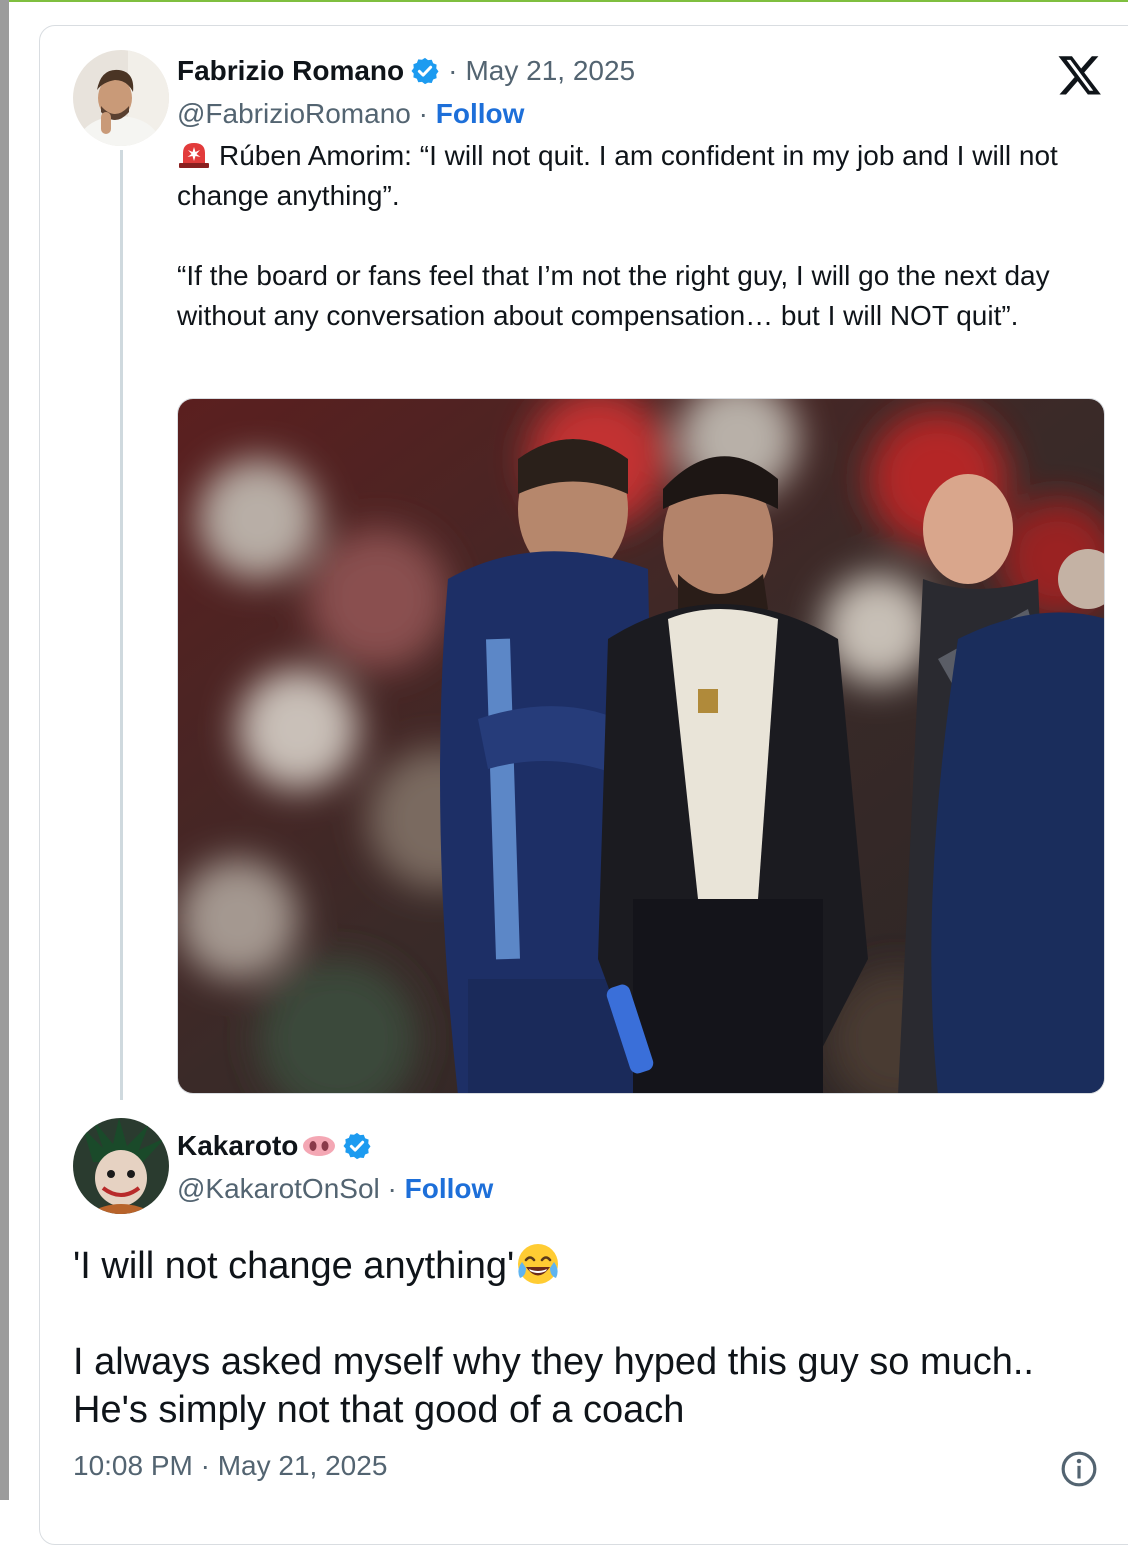  Describe the element at coordinates (237, 1146) in the screenshot. I see `reply-author-name: Kakaroto` at that location.